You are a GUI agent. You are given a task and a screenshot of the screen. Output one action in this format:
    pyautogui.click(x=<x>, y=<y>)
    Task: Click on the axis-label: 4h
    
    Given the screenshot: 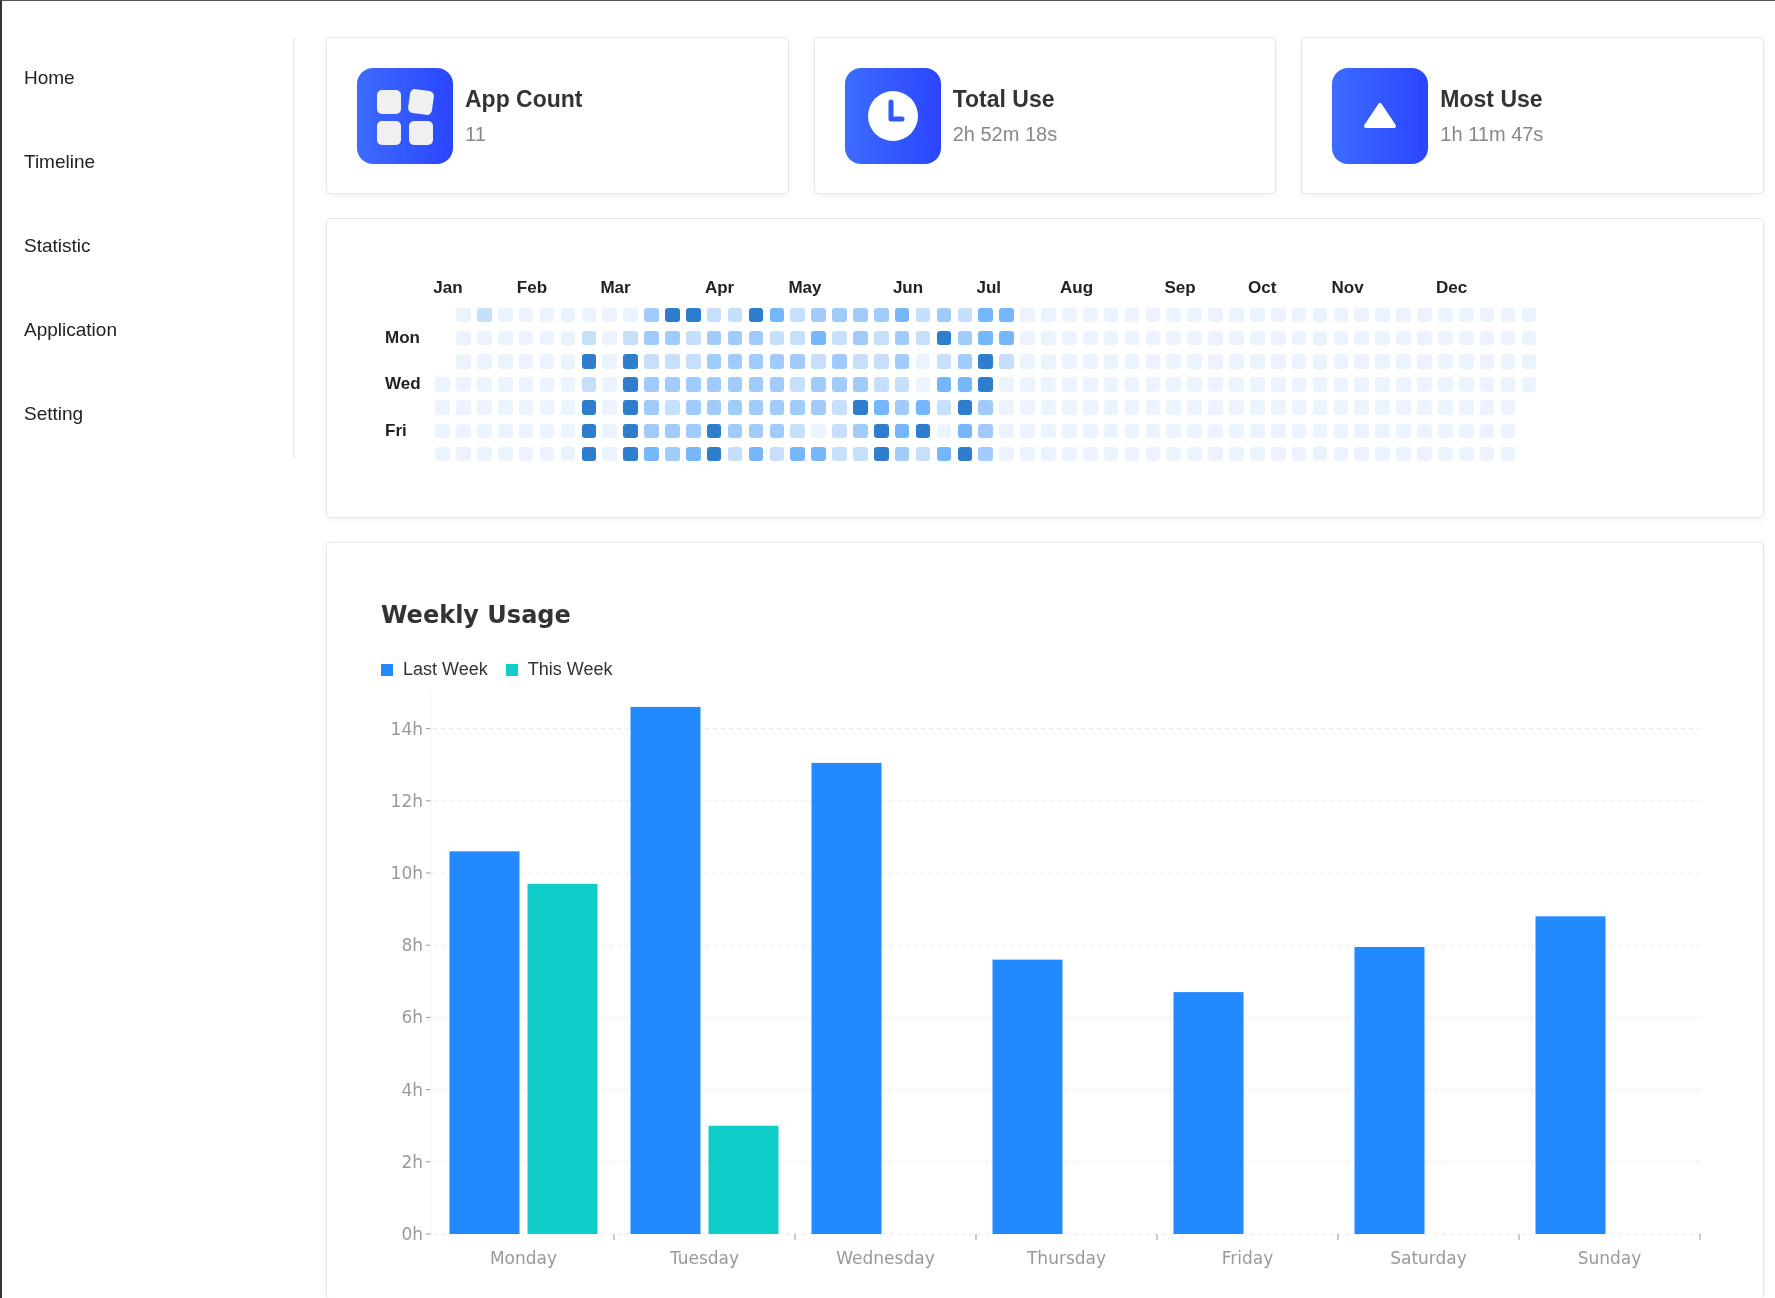 What is the action you would take?
    pyautogui.click(x=412, y=1089)
    